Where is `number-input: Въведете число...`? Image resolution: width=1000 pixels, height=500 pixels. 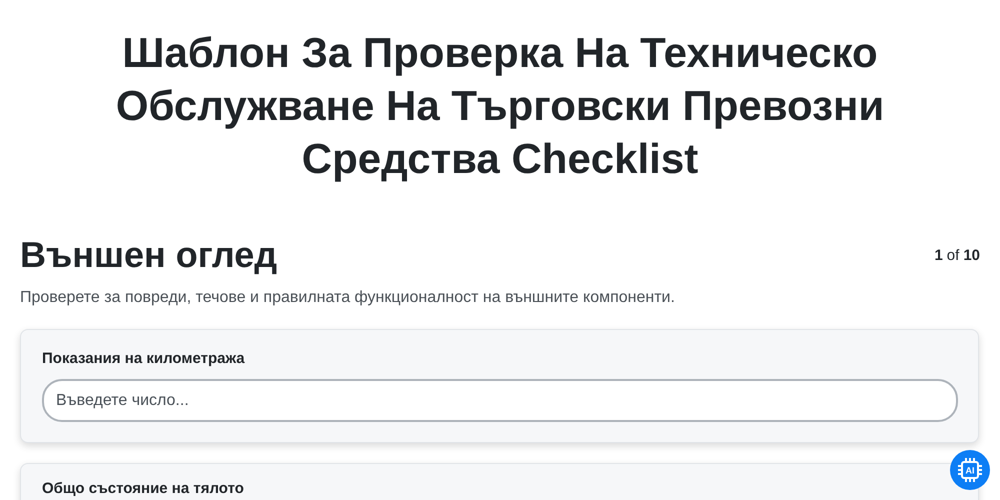
number-input: Въведете число... is located at coordinates (500, 400).